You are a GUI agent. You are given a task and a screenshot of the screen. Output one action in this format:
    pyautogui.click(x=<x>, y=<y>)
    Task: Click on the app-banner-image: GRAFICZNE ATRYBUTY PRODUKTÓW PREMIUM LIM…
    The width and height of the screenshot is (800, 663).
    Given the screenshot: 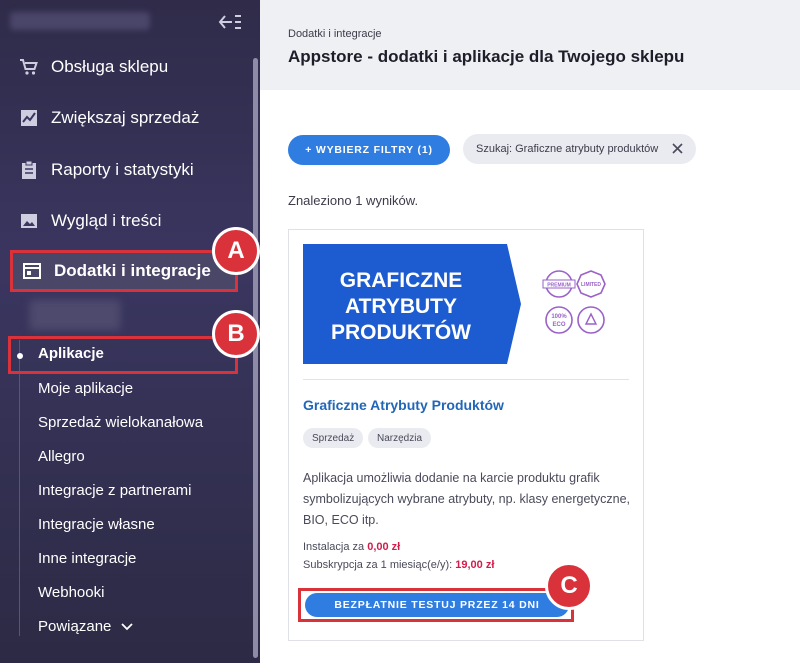 What is the action you would take?
    pyautogui.click(x=466, y=304)
    